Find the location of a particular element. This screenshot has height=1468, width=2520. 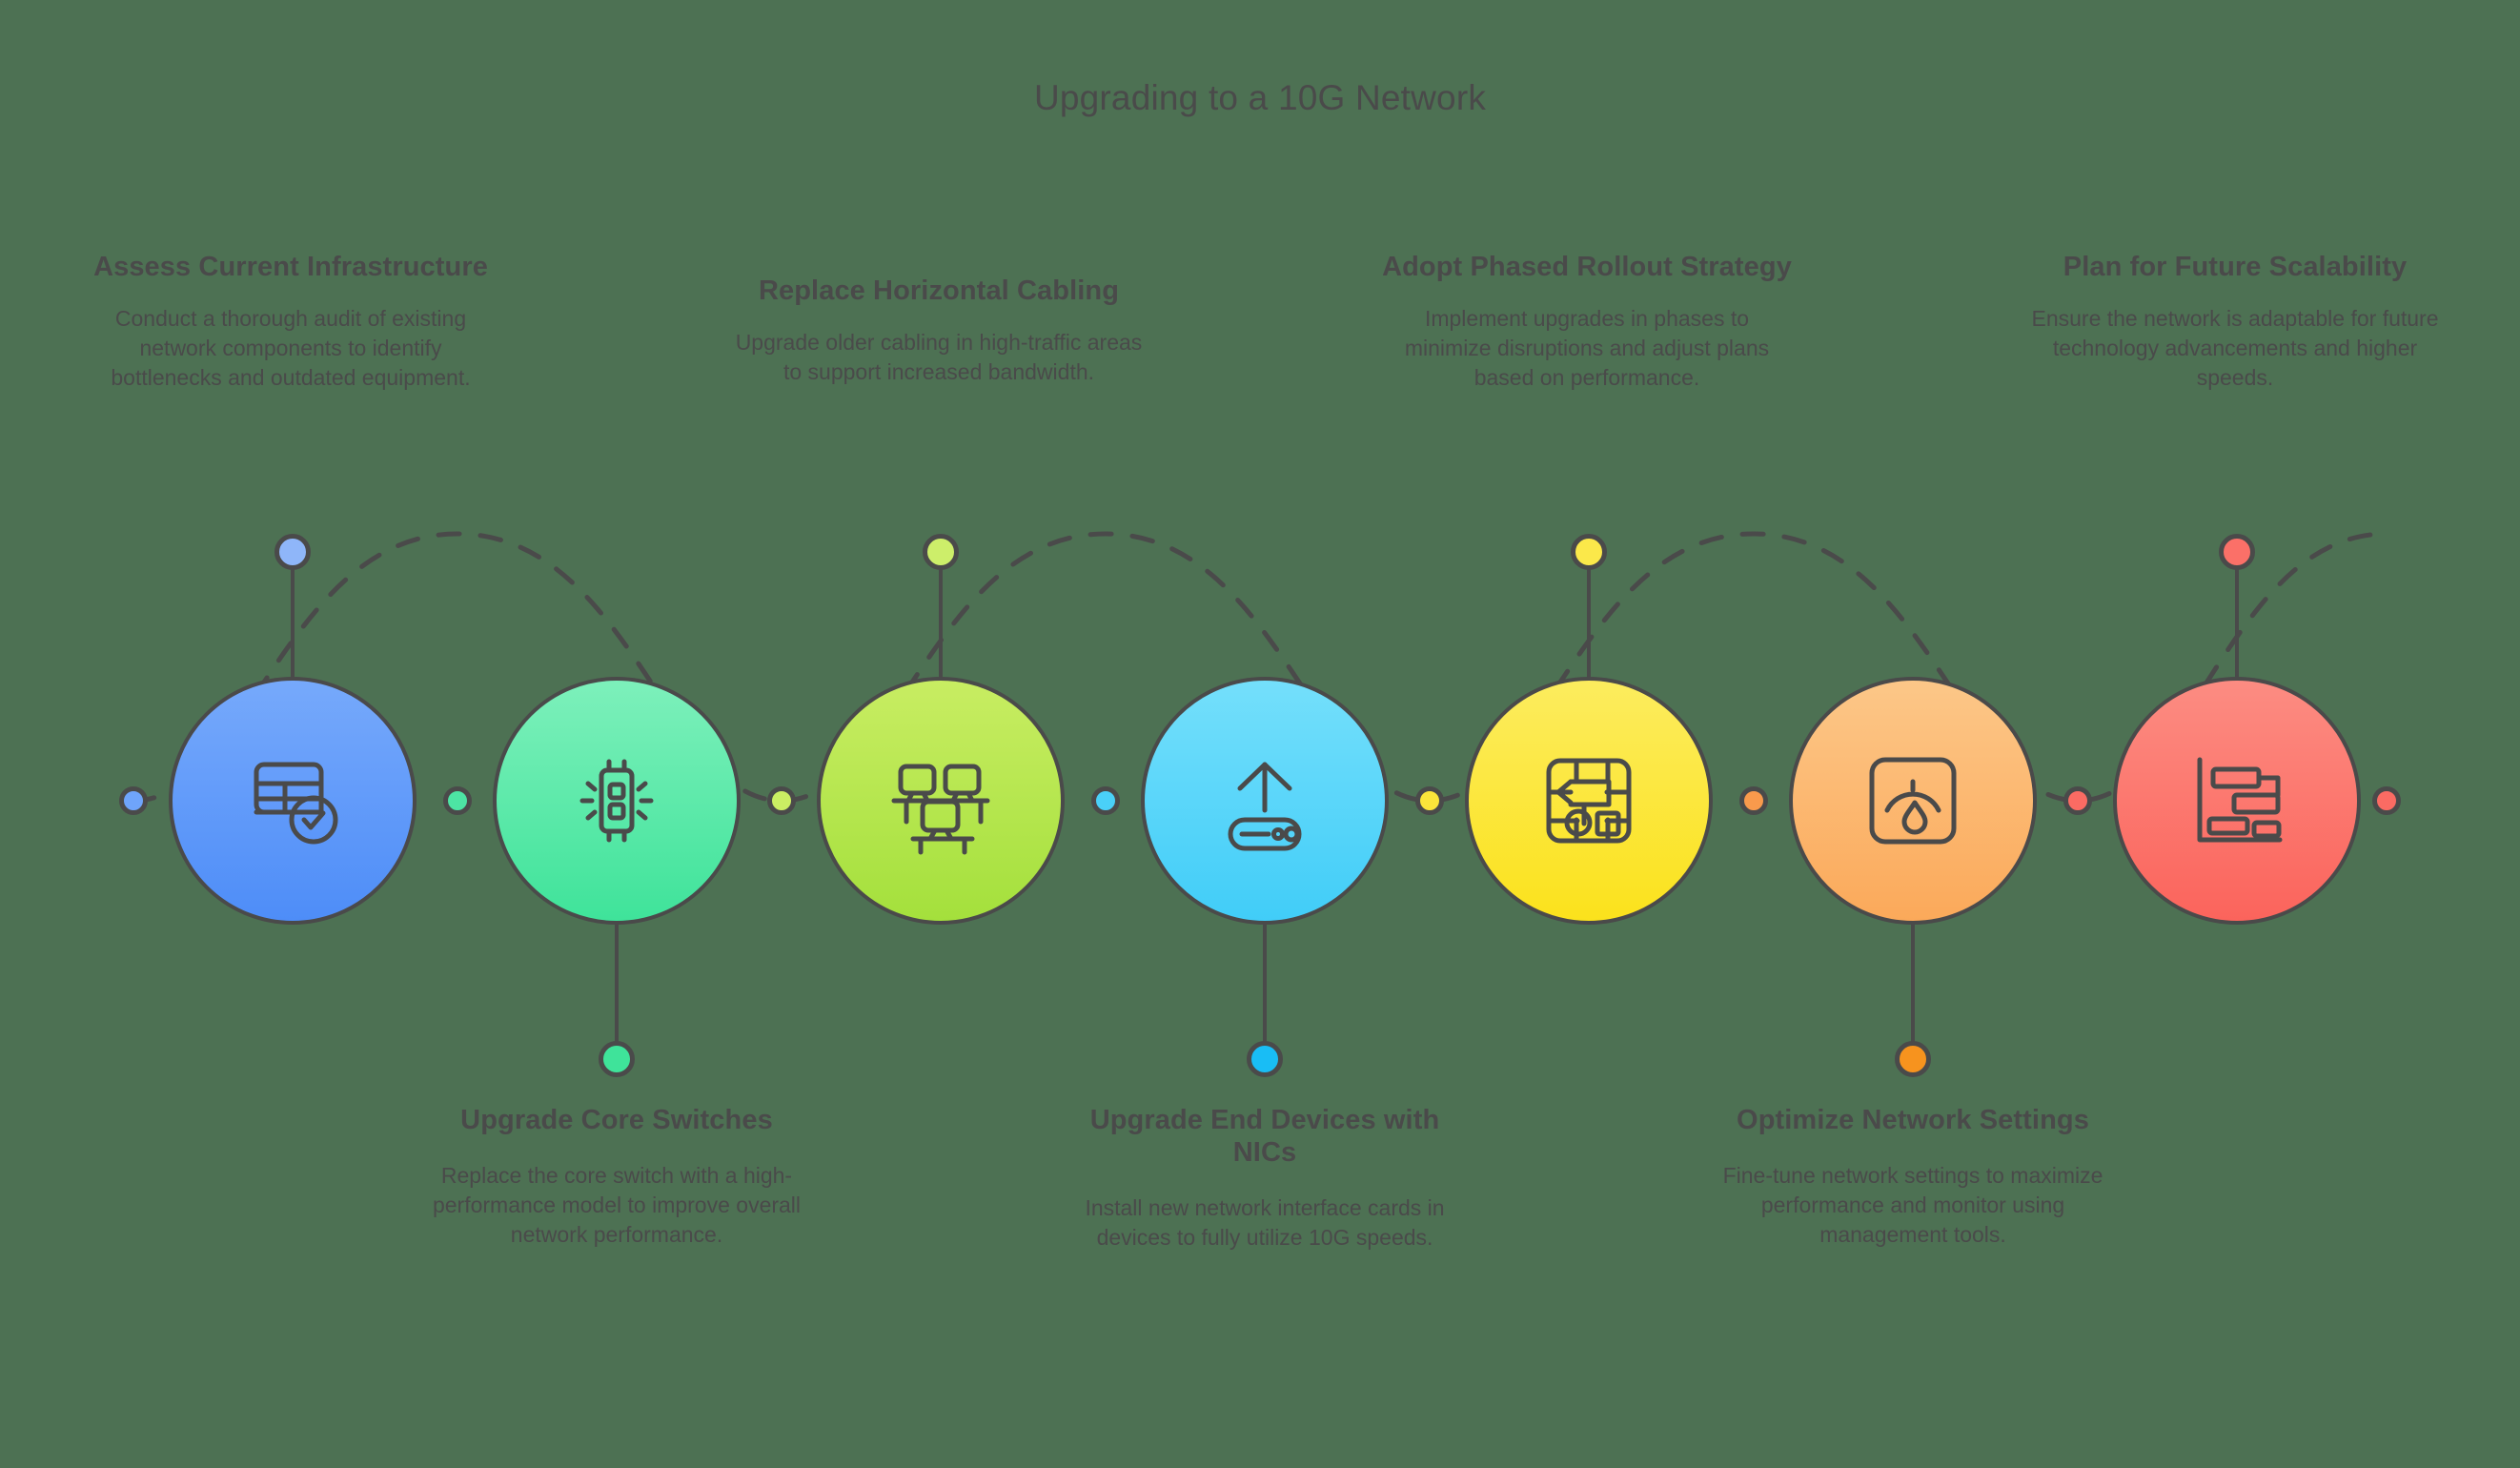

gauge-meter-icon is located at coordinates (1913, 801).